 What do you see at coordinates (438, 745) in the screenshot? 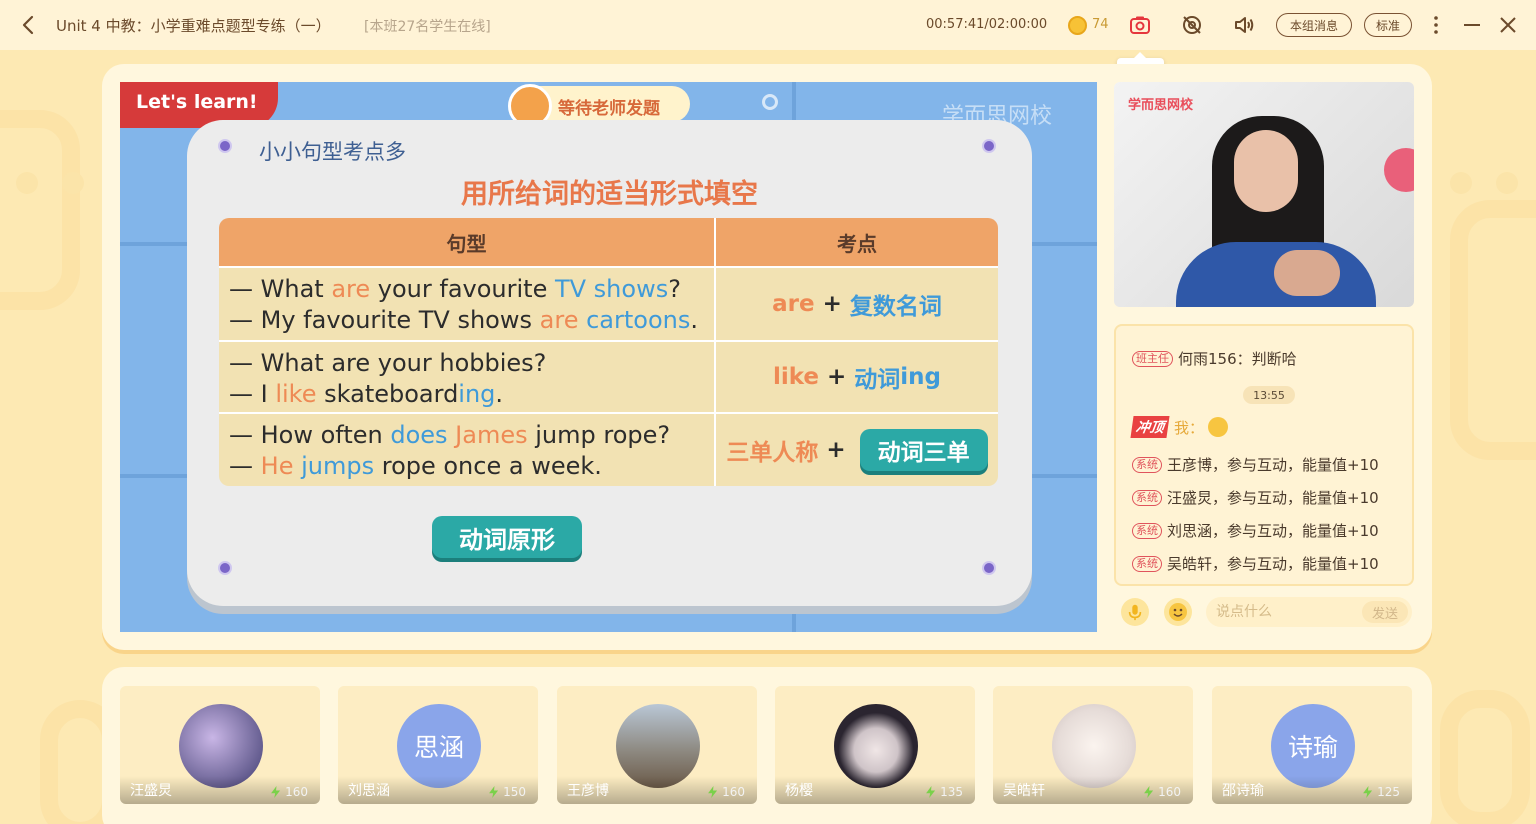
I see `student-card: 思涵 刘思涵 150` at bounding box center [438, 745].